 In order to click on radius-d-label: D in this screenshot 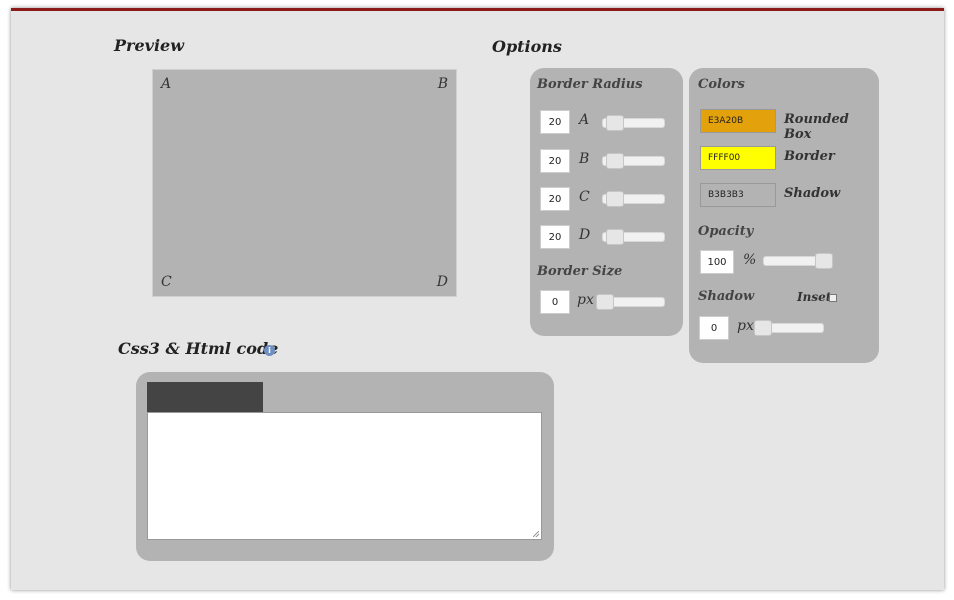, I will do `click(585, 235)`.